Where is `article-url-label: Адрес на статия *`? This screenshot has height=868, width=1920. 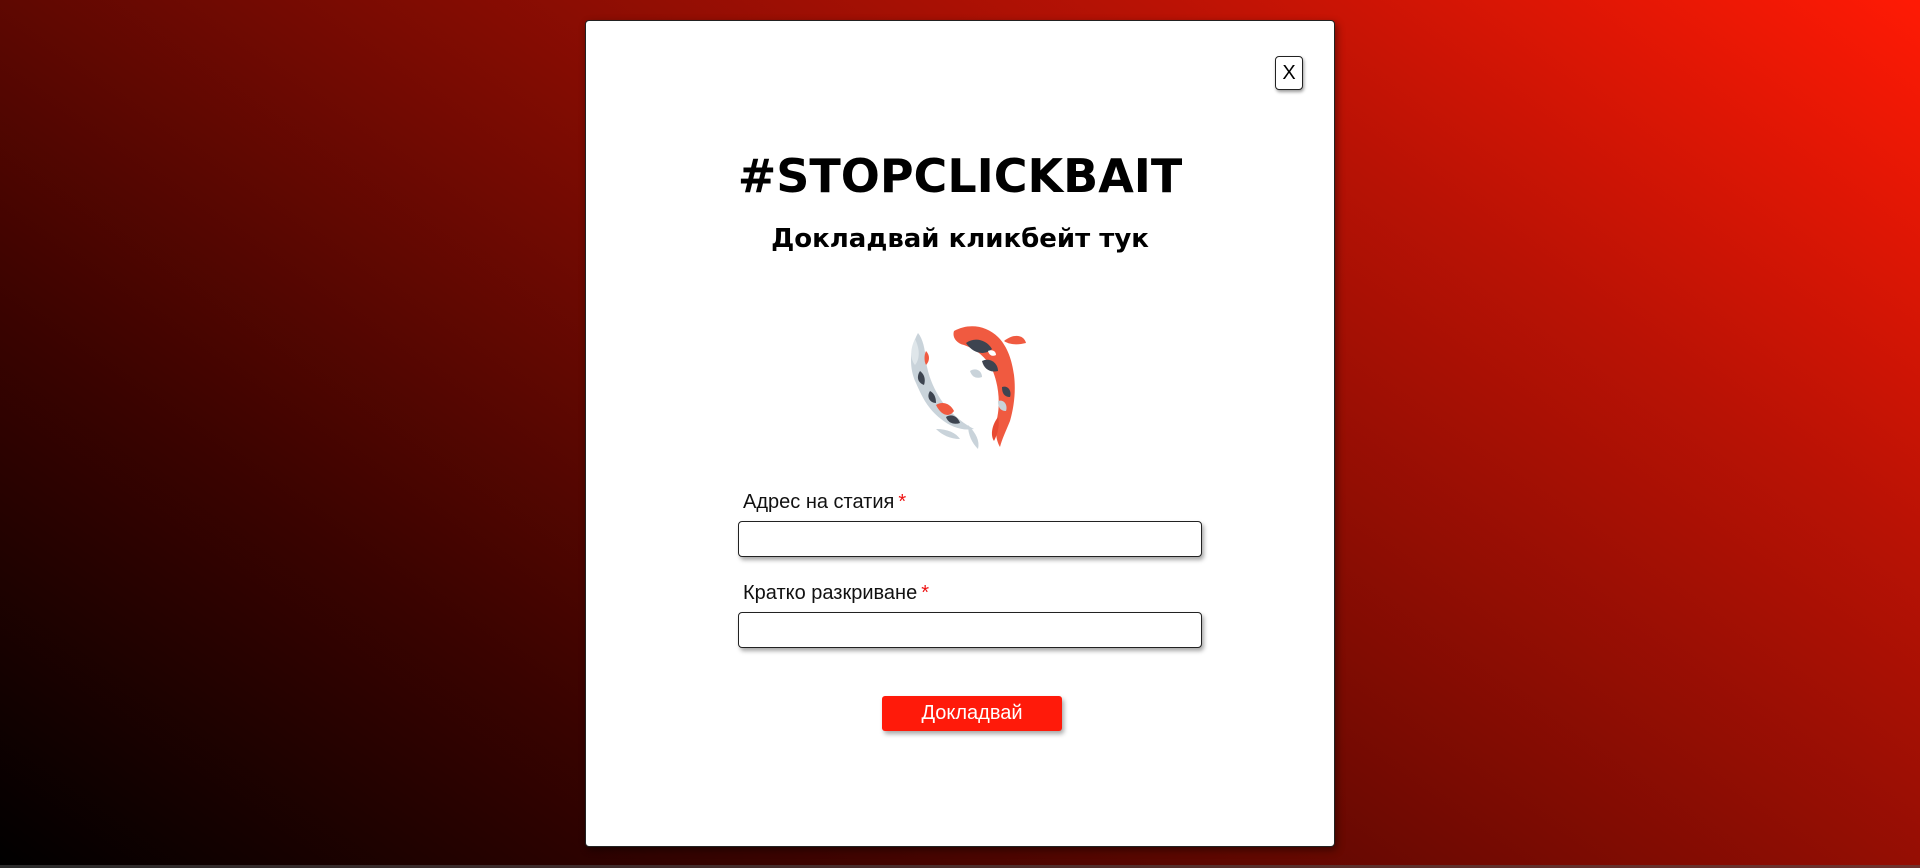 article-url-label: Адрес на статия * is located at coordinates (824, 502).